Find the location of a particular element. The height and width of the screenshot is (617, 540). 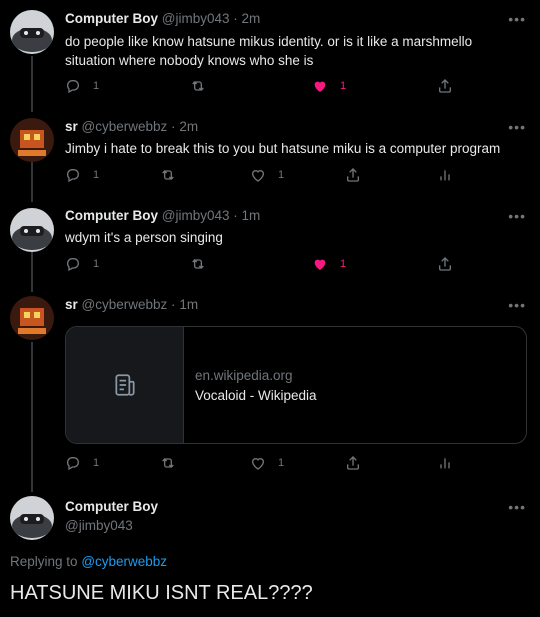

card-thumbnail is located at coordinates (125, 385).